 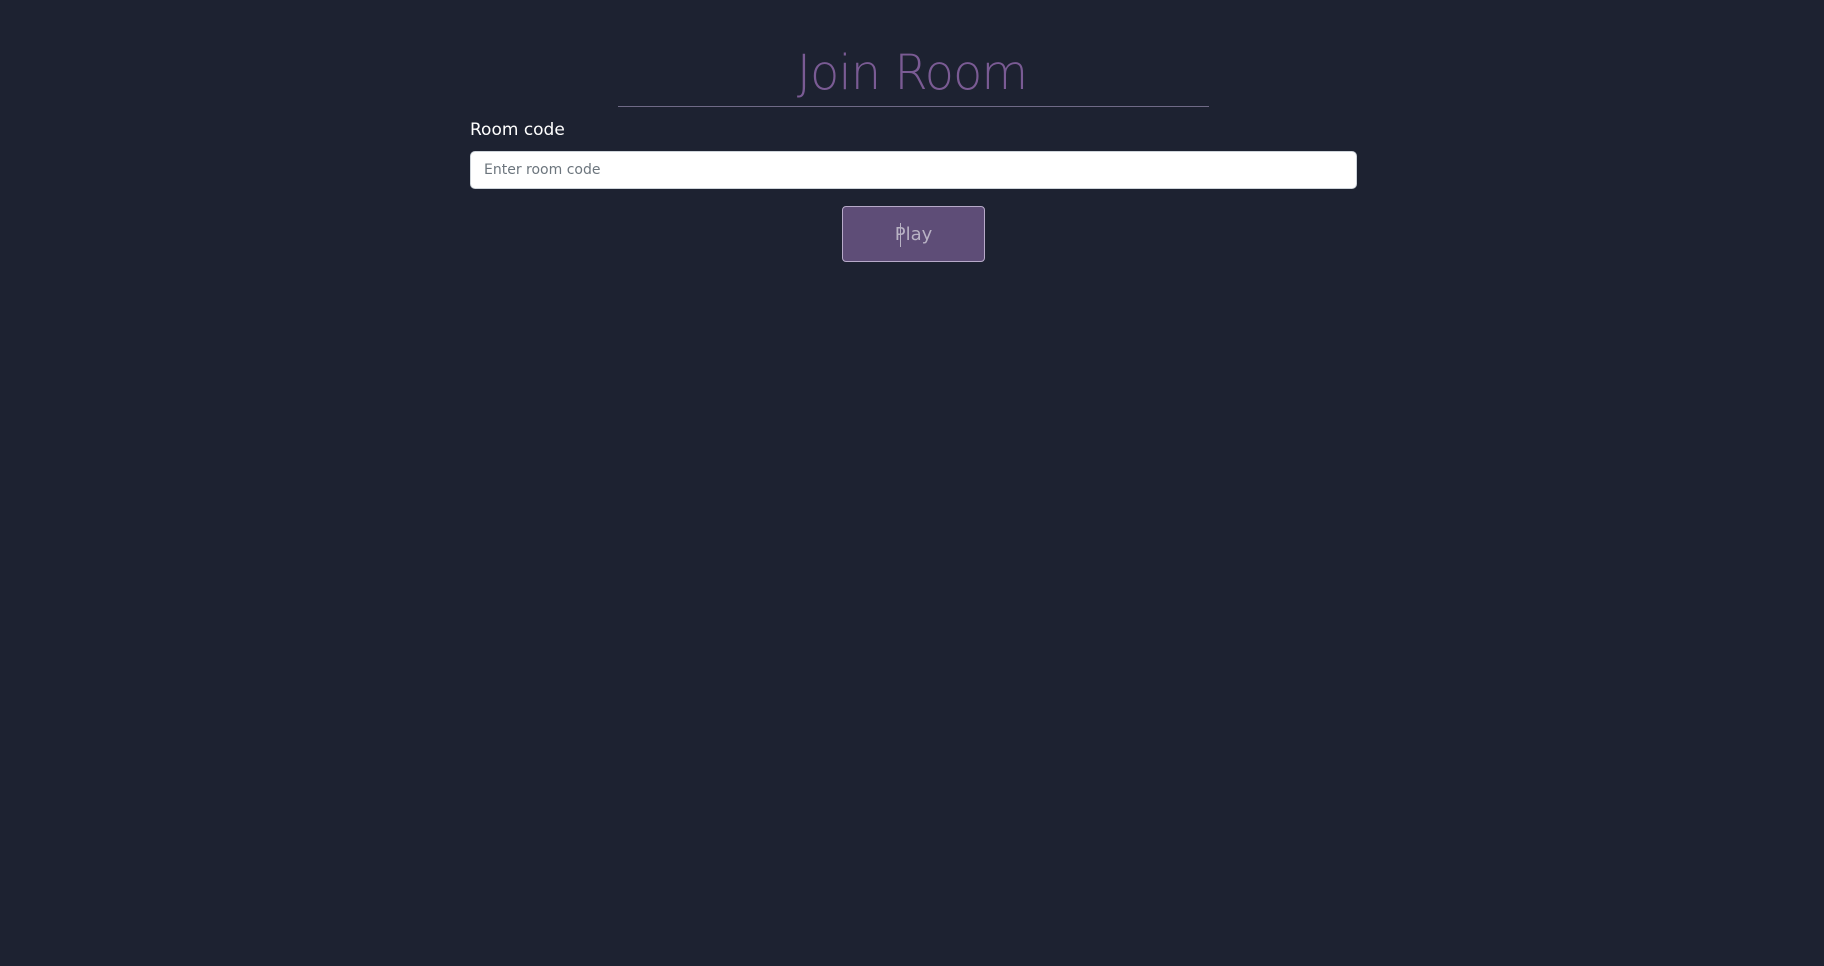 What do you see at coordinates (913, 190) in the screenshot?
I see `join-room-form: Room code Play` at bounding box center [913, 190].